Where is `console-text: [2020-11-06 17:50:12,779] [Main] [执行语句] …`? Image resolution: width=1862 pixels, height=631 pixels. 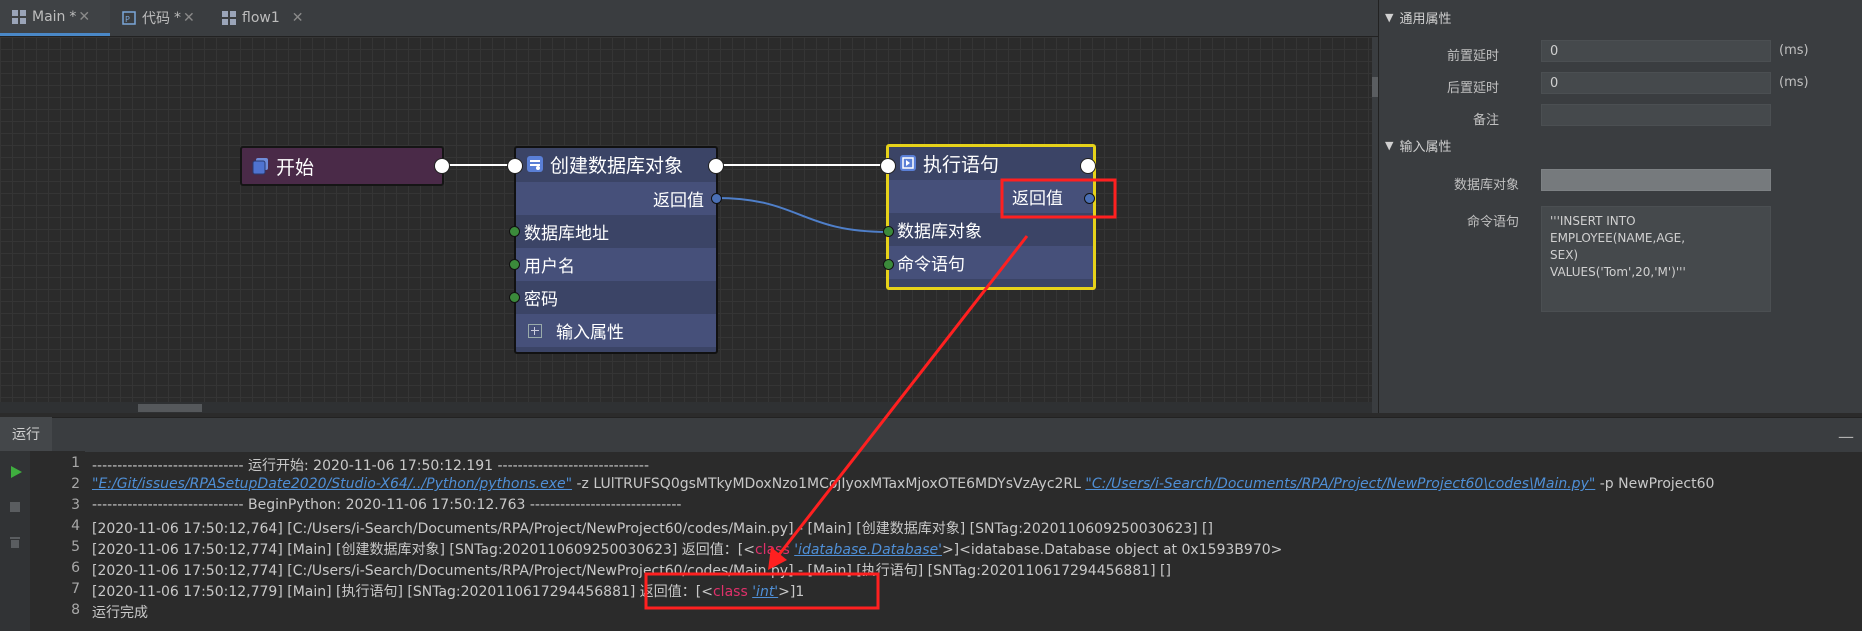 console-text: [2020-11-06 17:50:12,779] [Main] [执行语句] … is located at coordinates (402, 592).